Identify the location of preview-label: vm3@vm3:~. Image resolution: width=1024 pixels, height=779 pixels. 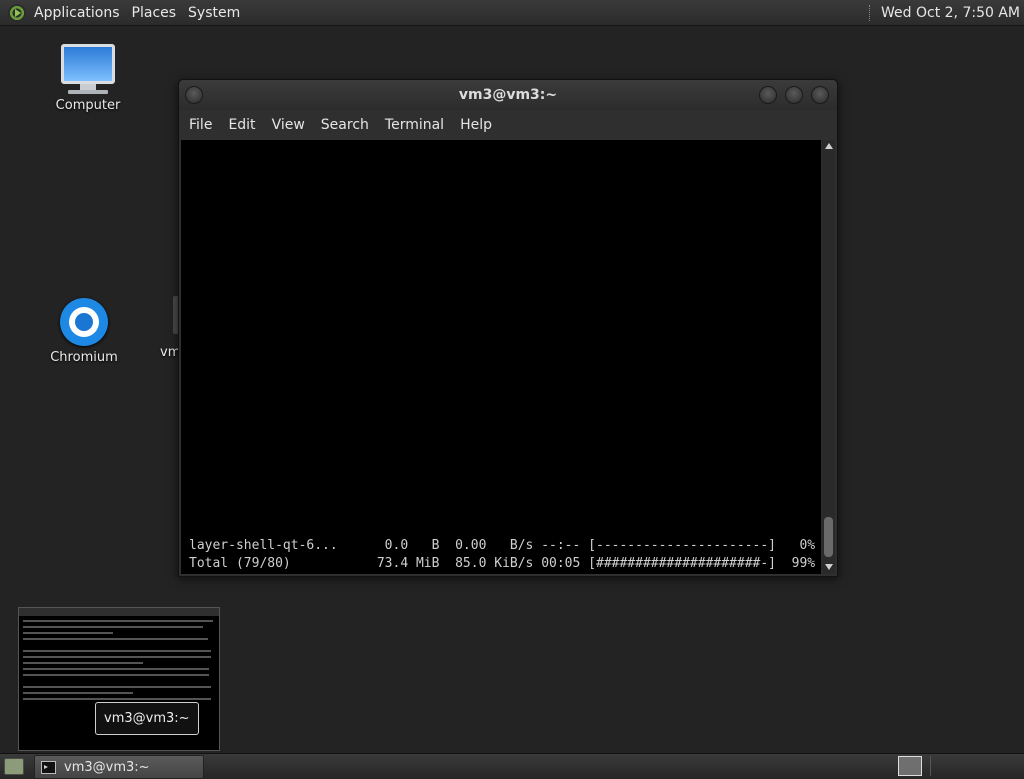
(147, 718).